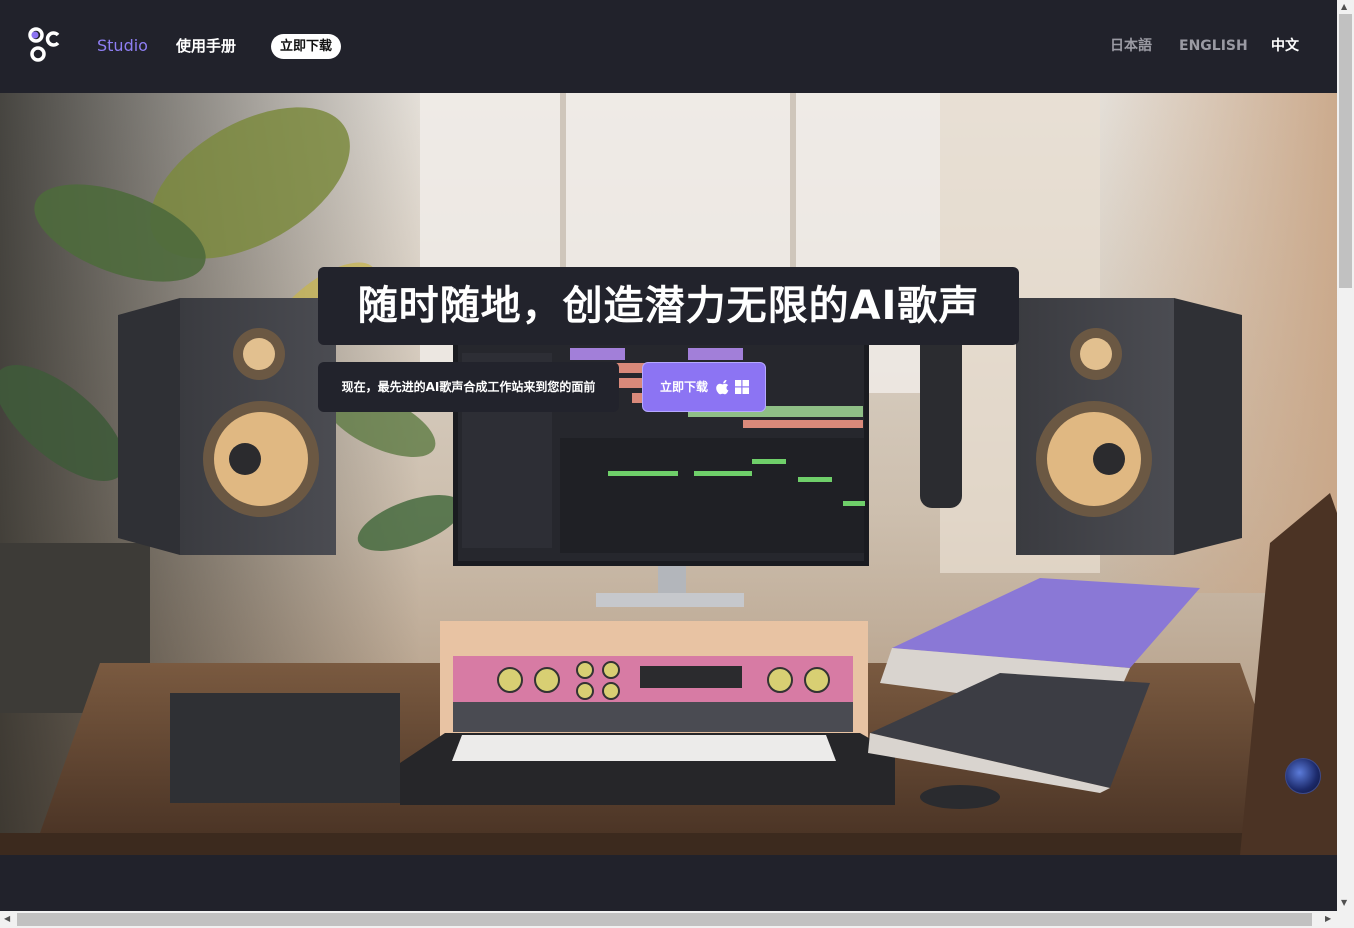 The image size is (1354, 928). Describe the element at coordinates (306, 46) in the screenshot. I see `nav-download-button: 立即下载` at that location.